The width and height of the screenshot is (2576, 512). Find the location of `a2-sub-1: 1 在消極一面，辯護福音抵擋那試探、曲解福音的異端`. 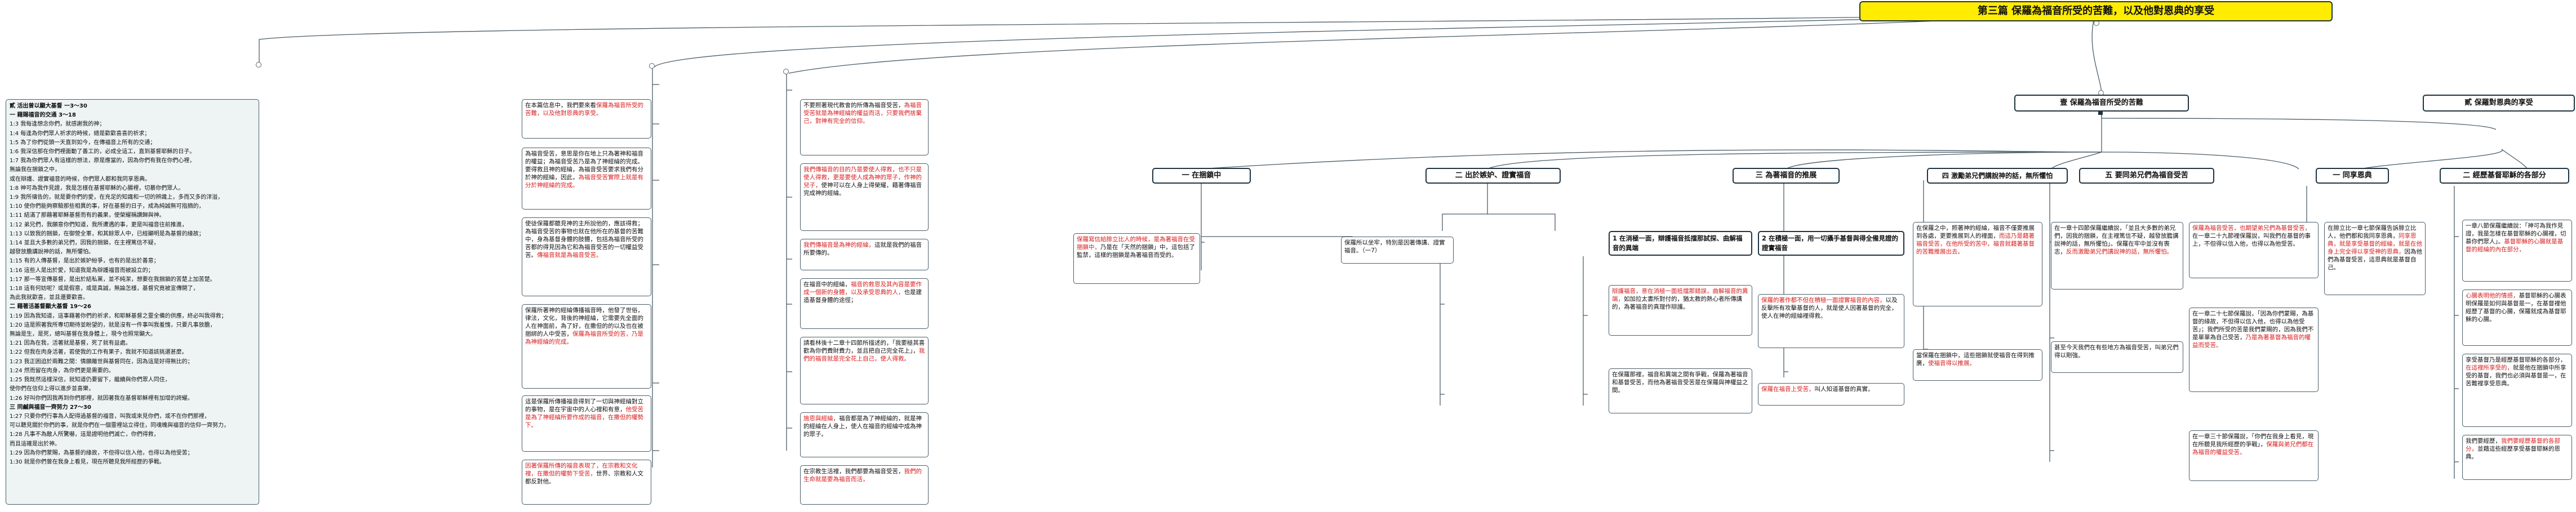

a2-sub-1: 1 在消極一面，辯護福音抵擋那試探、曲解福音的異端 is located at coordinates (1681, 243).